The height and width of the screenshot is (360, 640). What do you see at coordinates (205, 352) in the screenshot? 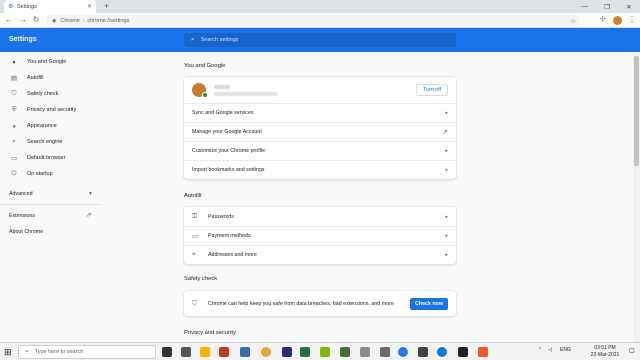
I see `file-explorer-icon` at bounding box center [205, 352].